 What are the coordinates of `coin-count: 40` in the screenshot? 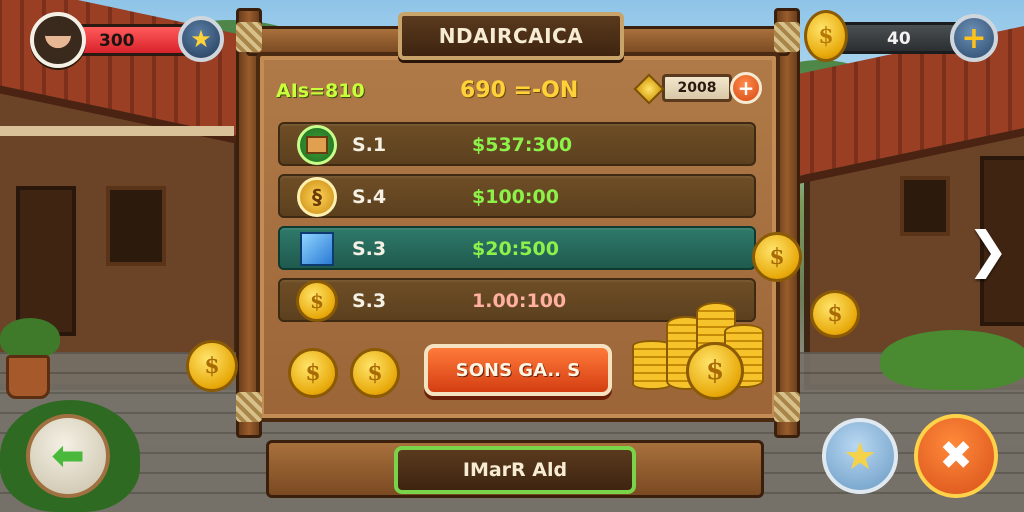 It's located at (899, 39).